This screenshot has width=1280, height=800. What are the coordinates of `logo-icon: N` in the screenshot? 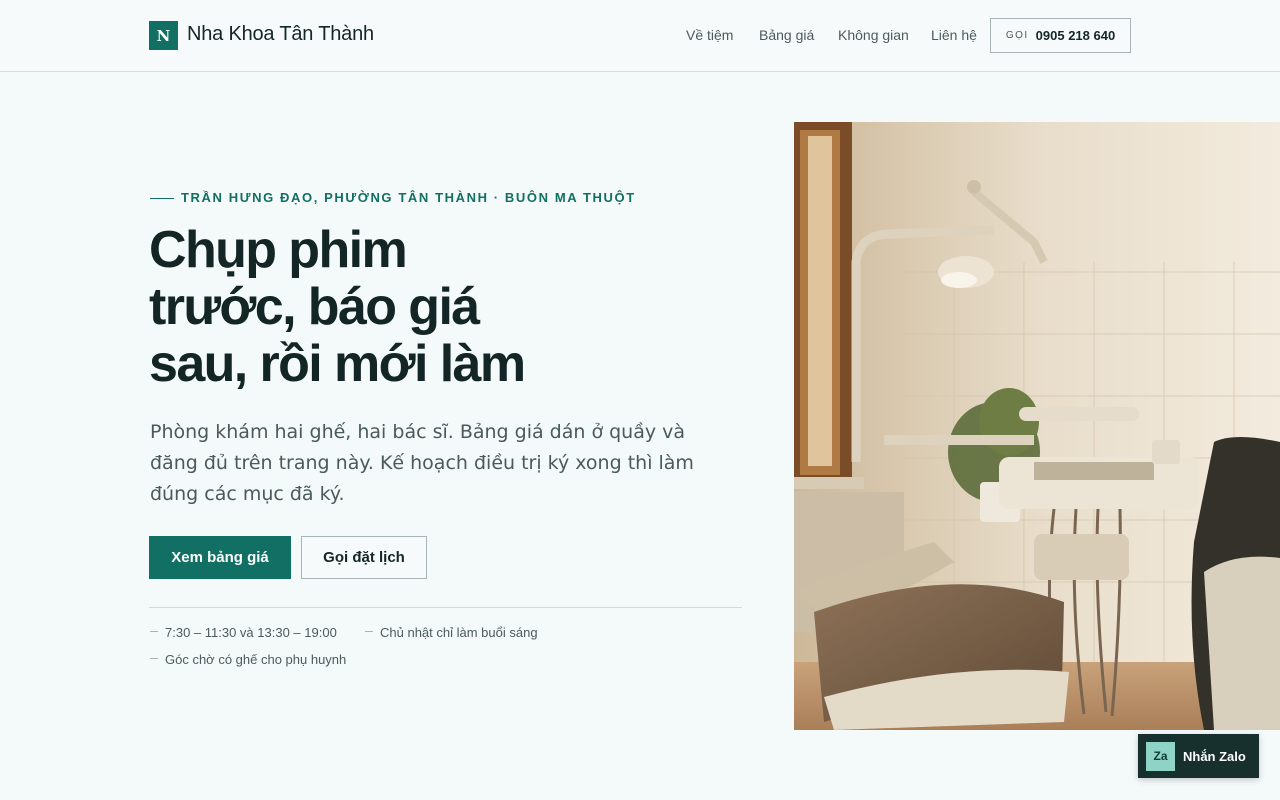 It's located at (163, 35).